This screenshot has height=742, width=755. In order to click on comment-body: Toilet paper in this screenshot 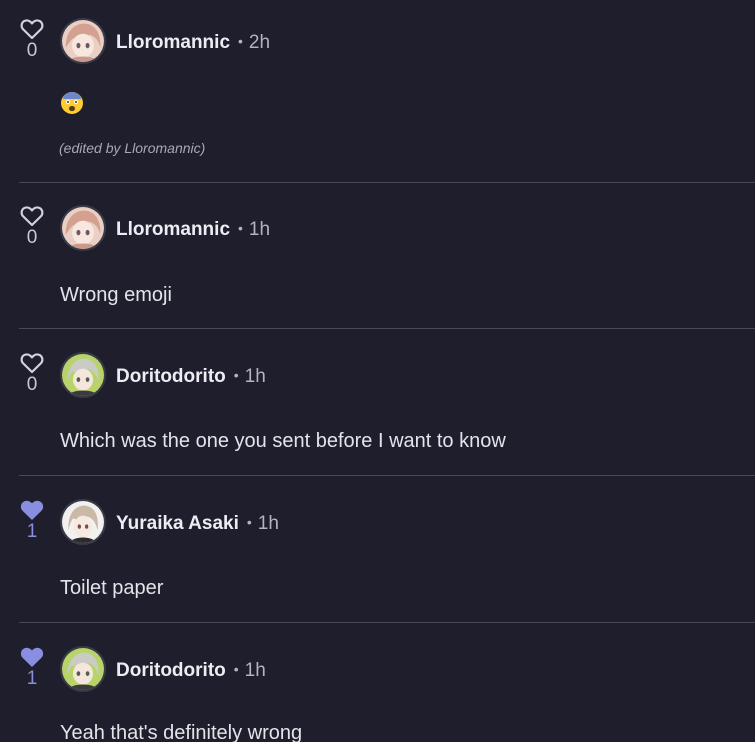, I will do `click(112, 588)`.